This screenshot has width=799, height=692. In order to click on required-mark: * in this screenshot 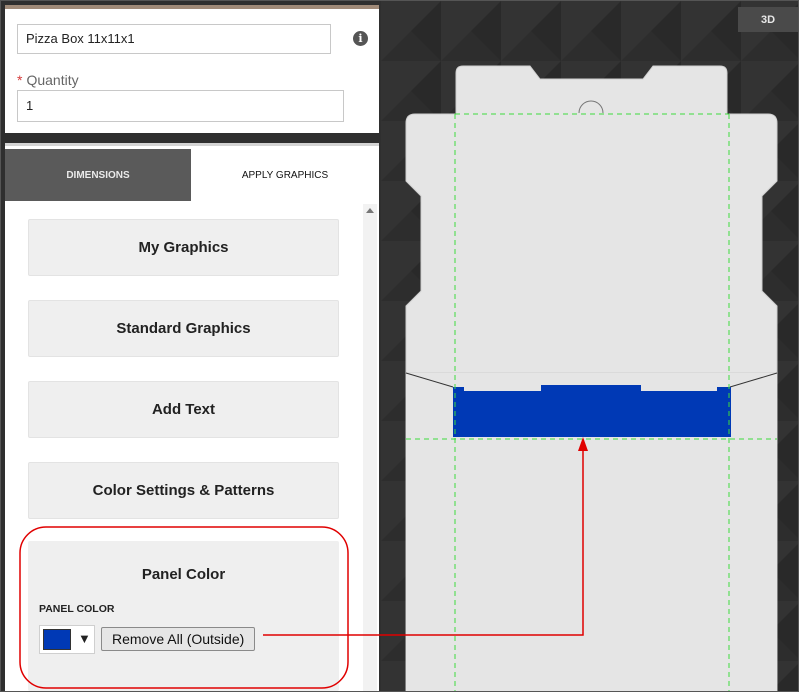, I will do `click(20, 80)`.